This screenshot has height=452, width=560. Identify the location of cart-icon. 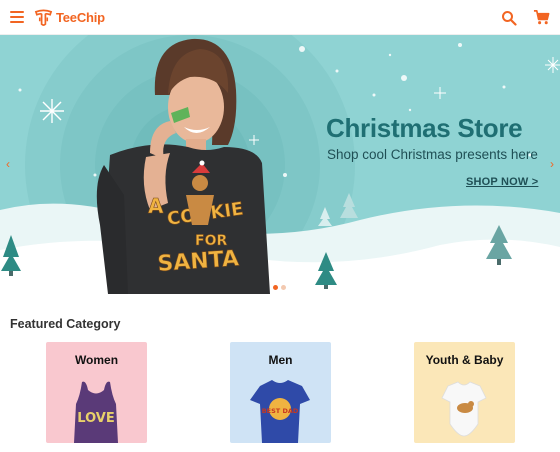
(541, 17).